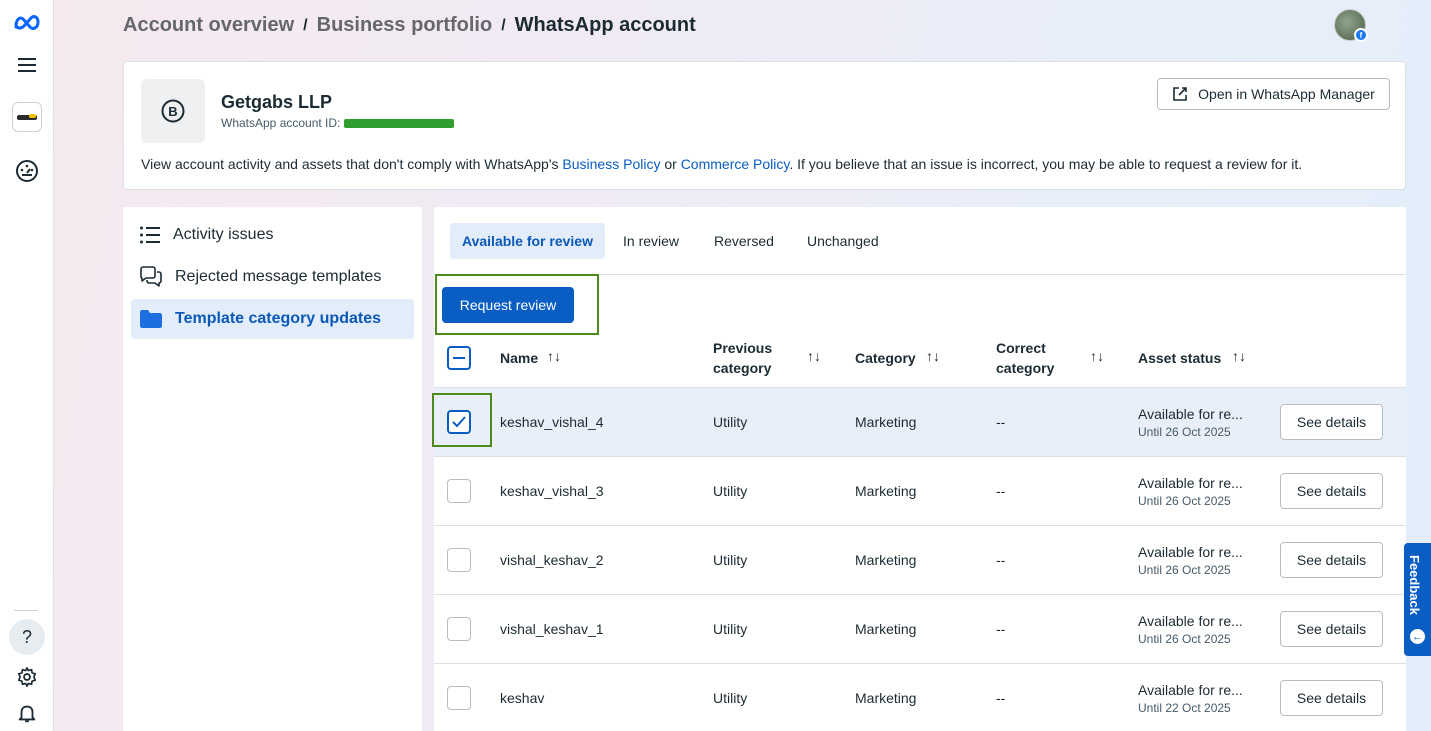 This screenshot has height=731, width=1431. What do you see at coordinates (1184, 708) in the screenshot?
I see `asset-status-until: Until 22 Oct 2025` at bounding box center [1184, 708].